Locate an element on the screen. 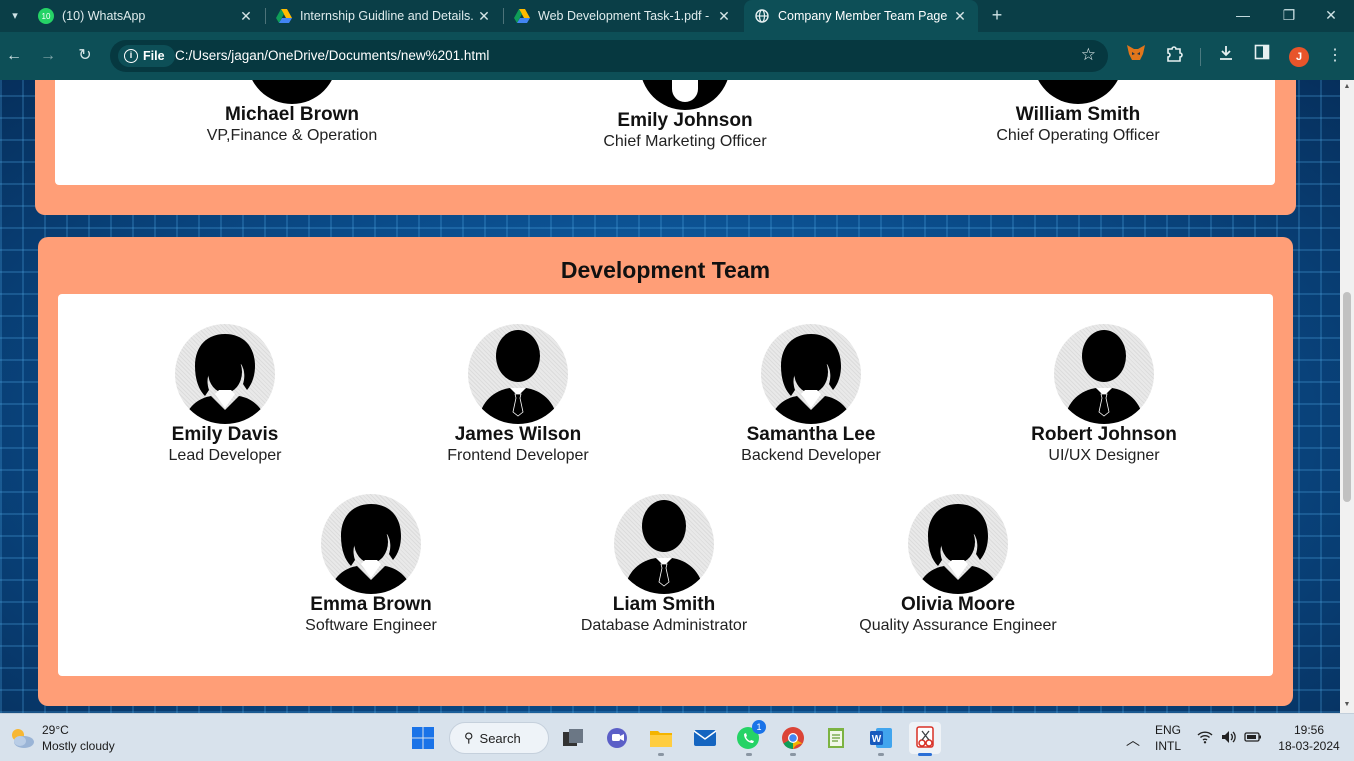  member-role: VP,Finance & Operation is located at coordinates (292, 135).